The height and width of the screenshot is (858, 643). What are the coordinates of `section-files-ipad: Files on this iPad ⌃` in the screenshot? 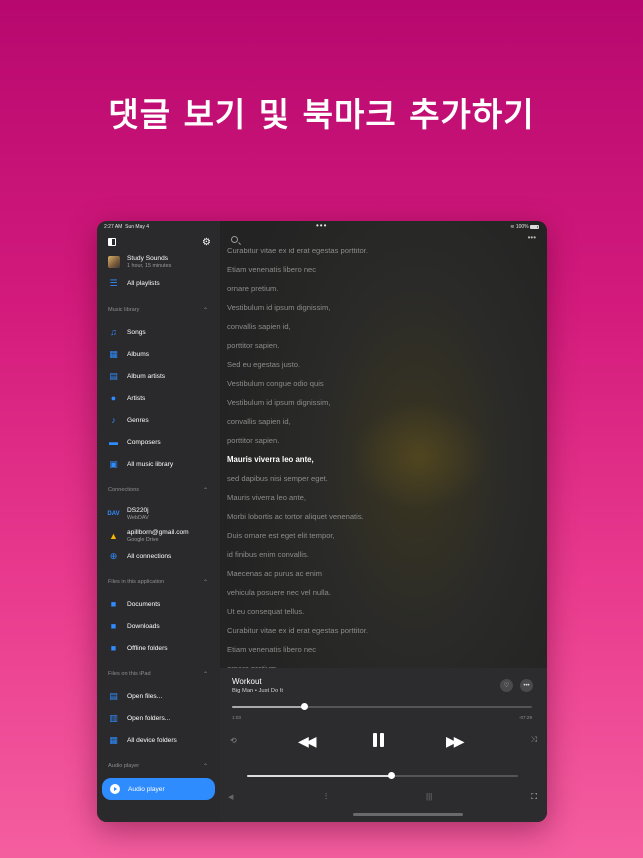 It's located at (158, 674).